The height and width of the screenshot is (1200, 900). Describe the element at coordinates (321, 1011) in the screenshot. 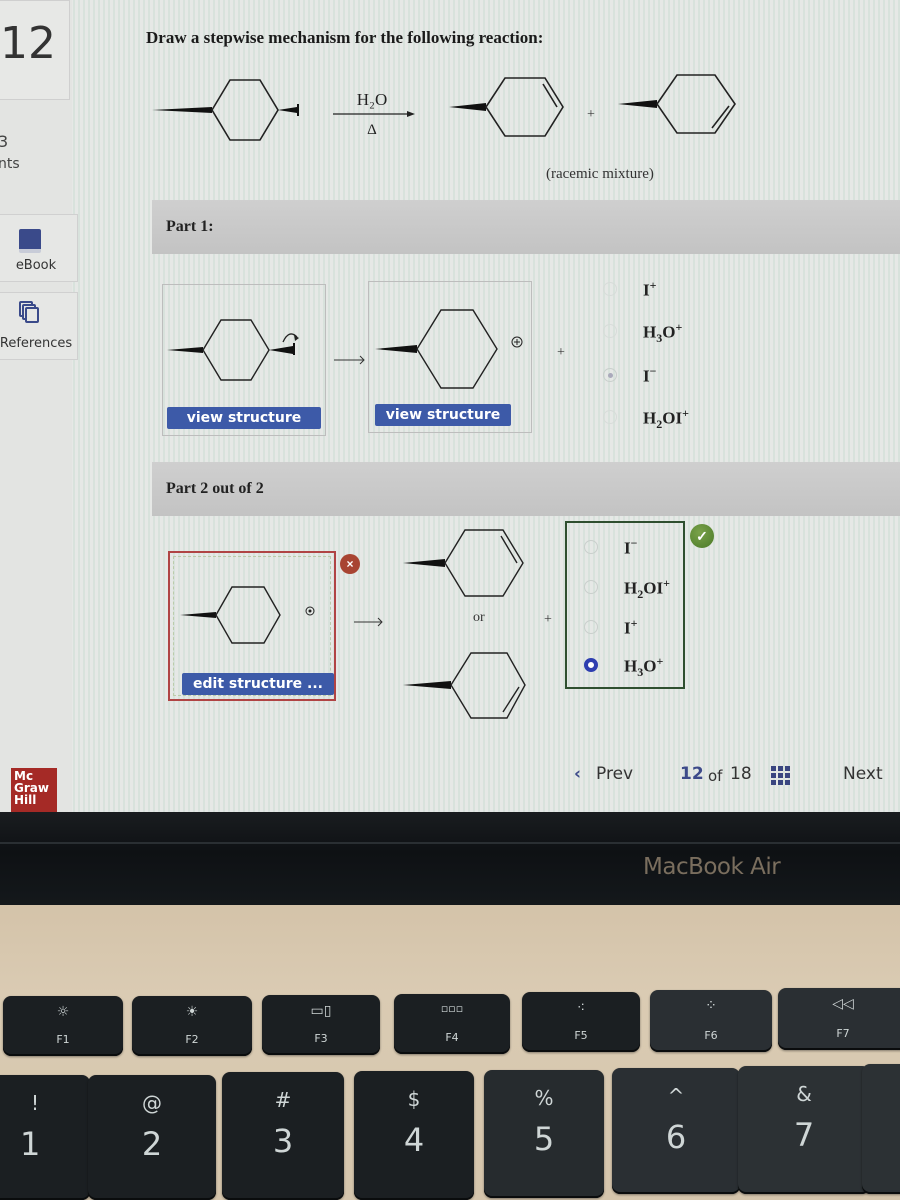

I see `mission-control-icon: ▭▯` at that location.